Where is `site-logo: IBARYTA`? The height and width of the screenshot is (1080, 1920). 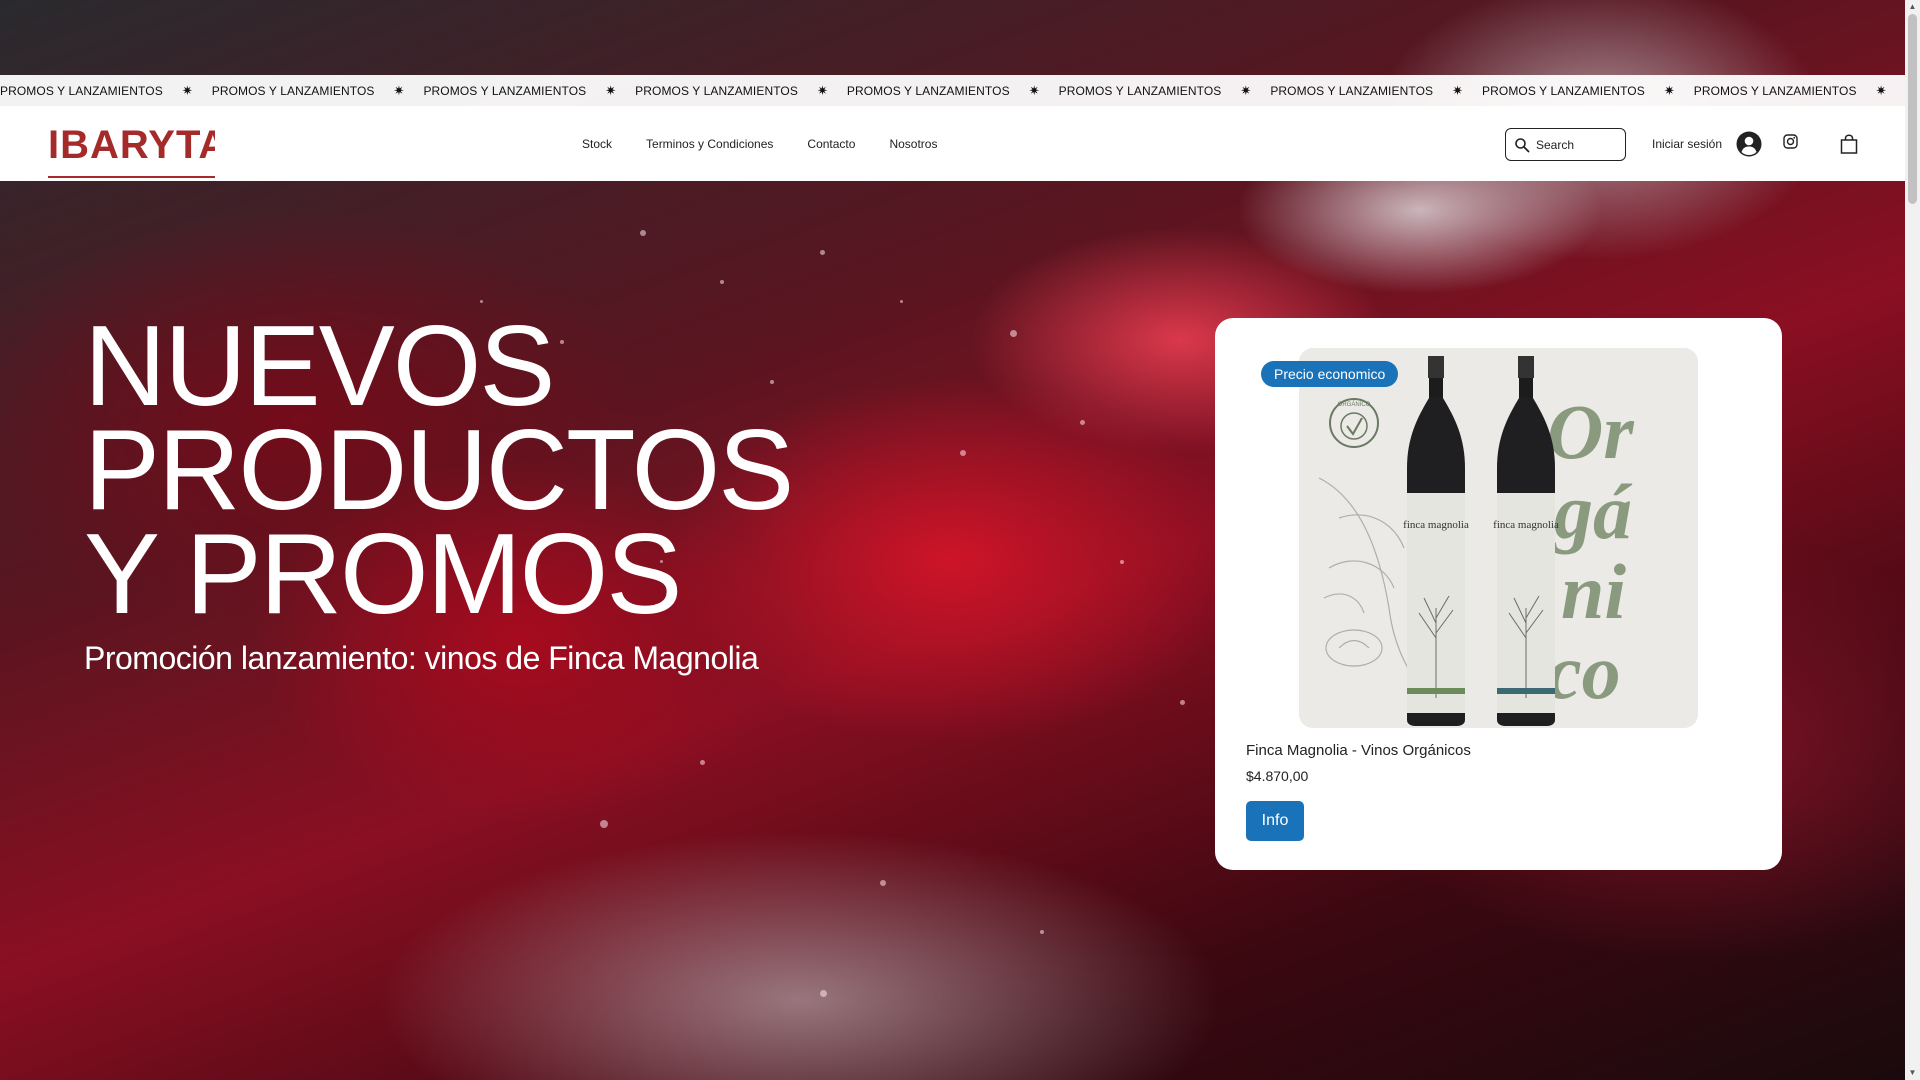
site-logo: IBARYTA is located at coordinates (131, 145).